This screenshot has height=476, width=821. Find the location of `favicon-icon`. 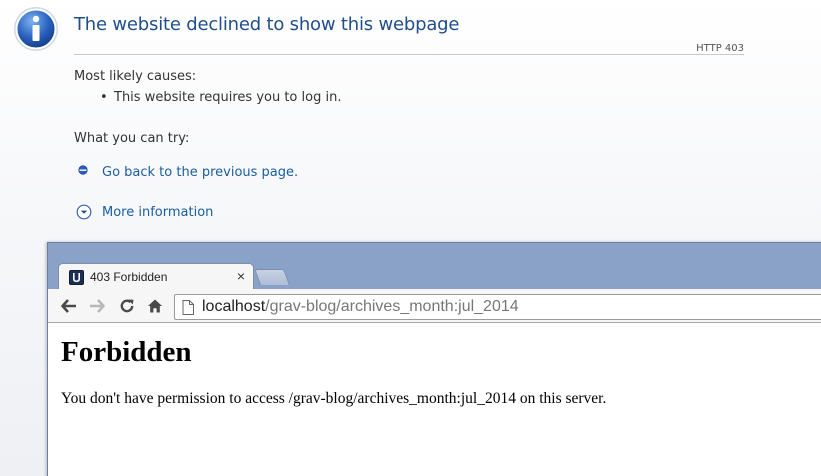

favicon-icon is located at coordinates (76, 277).